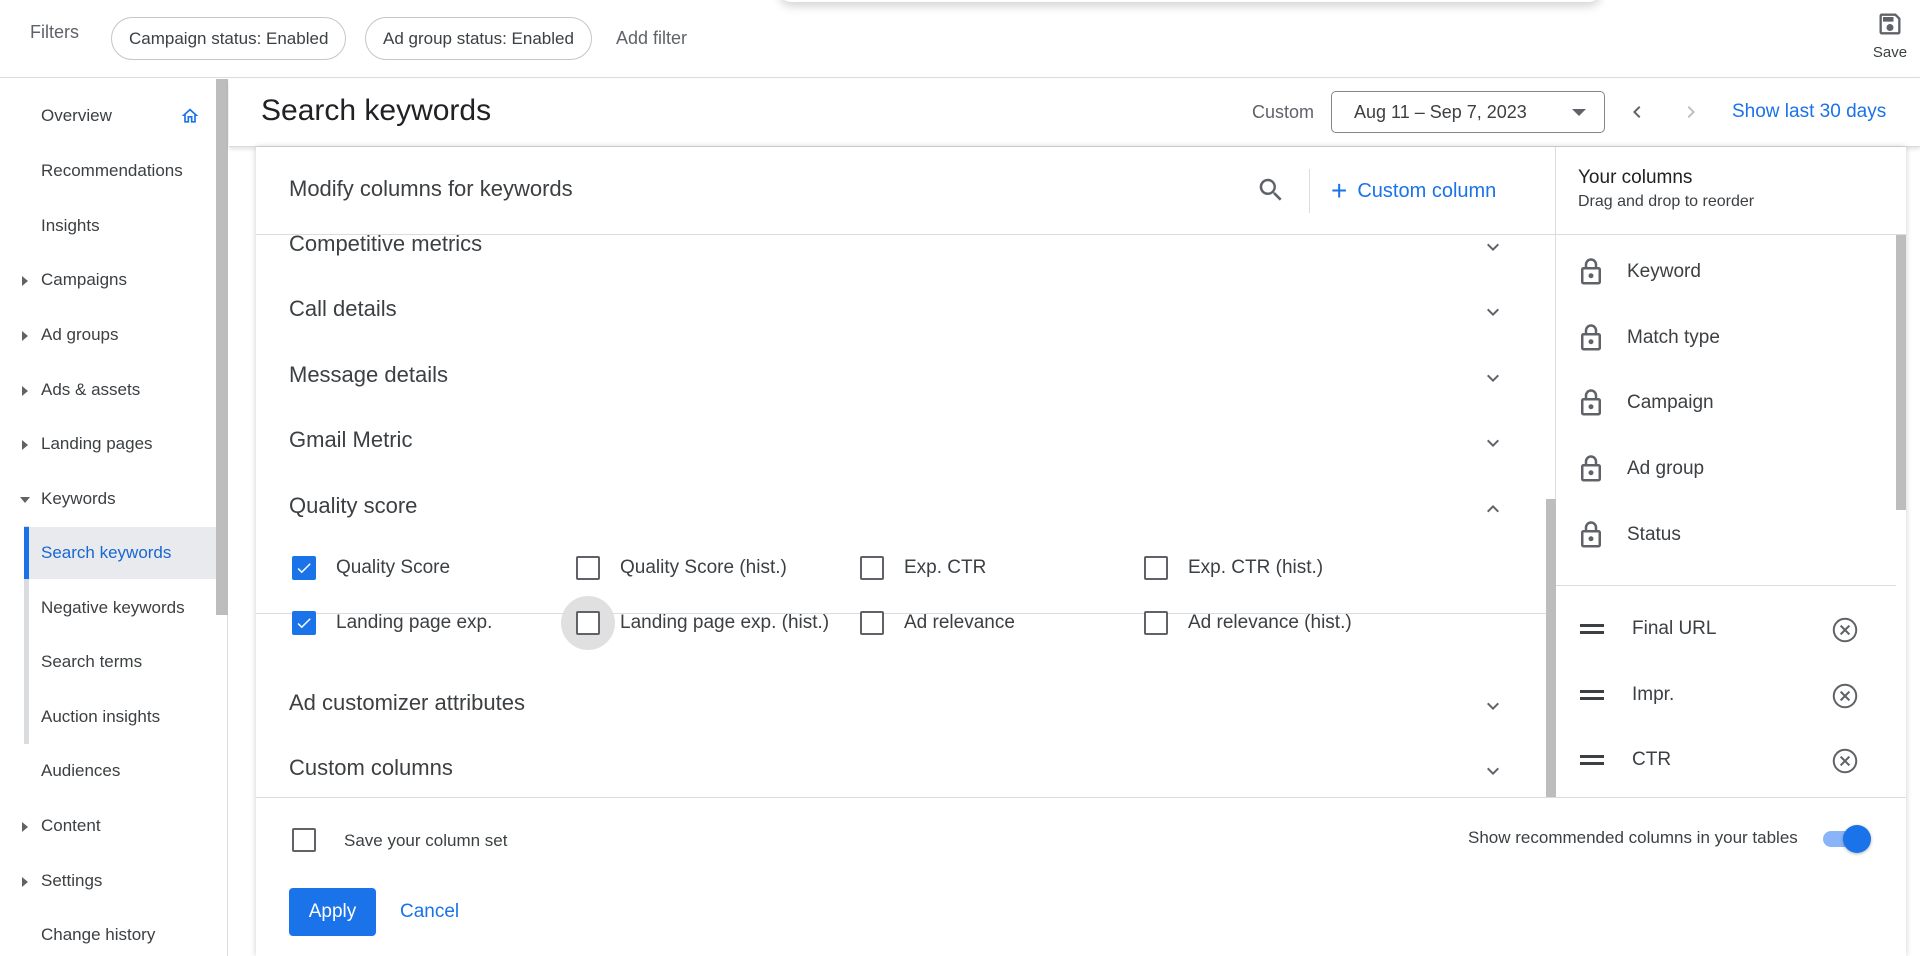  Describe the element at coordinates (1551, 648) in the screenshot. I see `categories-scrollbar` at that location.